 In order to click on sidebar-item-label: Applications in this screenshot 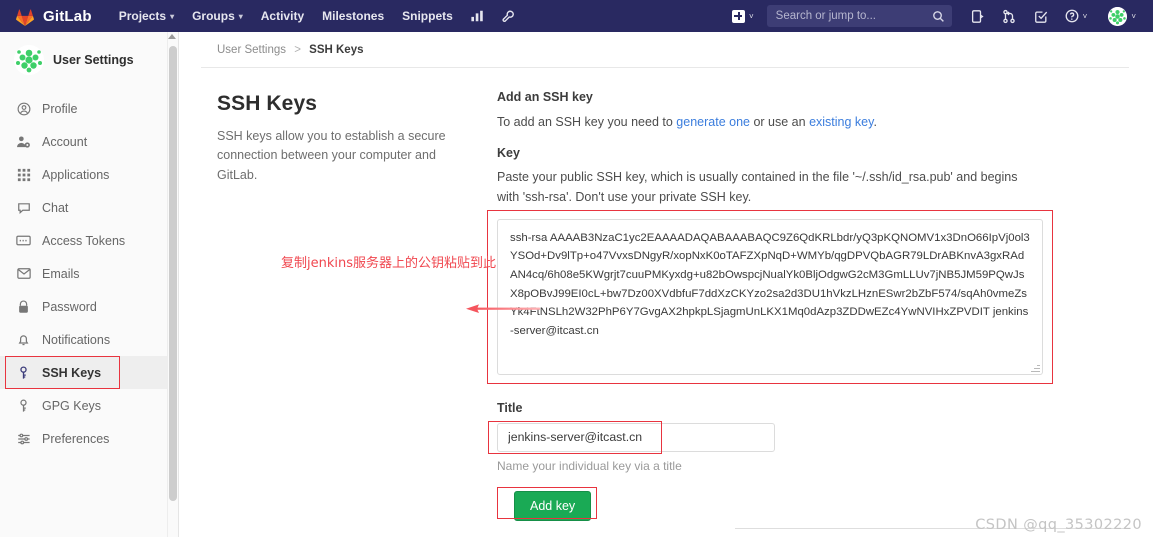, I will do `click(76, 174)`.